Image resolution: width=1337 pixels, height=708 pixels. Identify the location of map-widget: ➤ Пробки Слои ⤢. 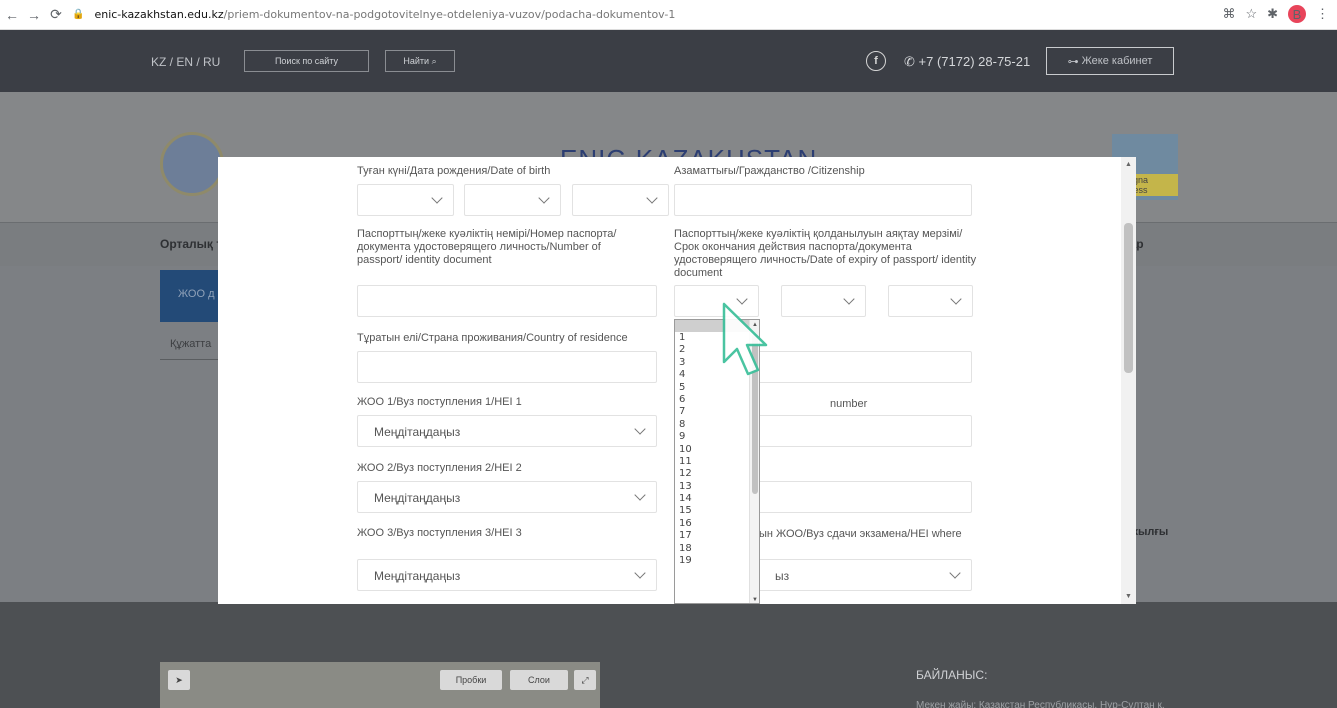
(380, 685).